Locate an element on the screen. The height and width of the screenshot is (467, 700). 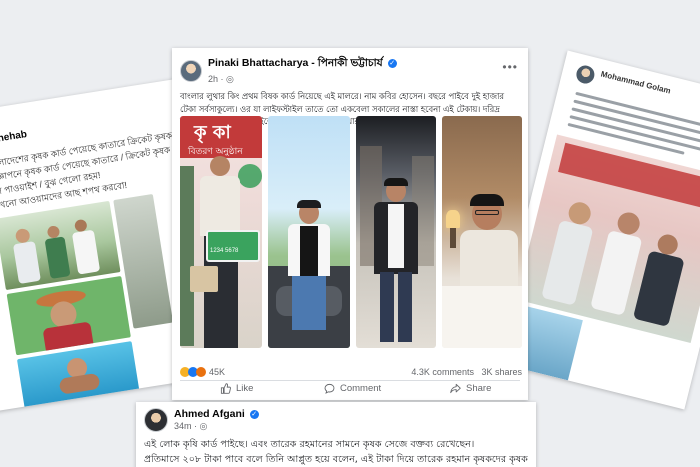
share-button: Share is located at coordinates (470, 388).